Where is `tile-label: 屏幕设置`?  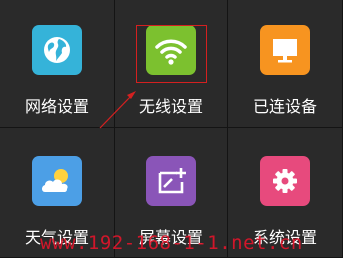 tile-label: 屏幕设置 is located at coordinates (170, 237).